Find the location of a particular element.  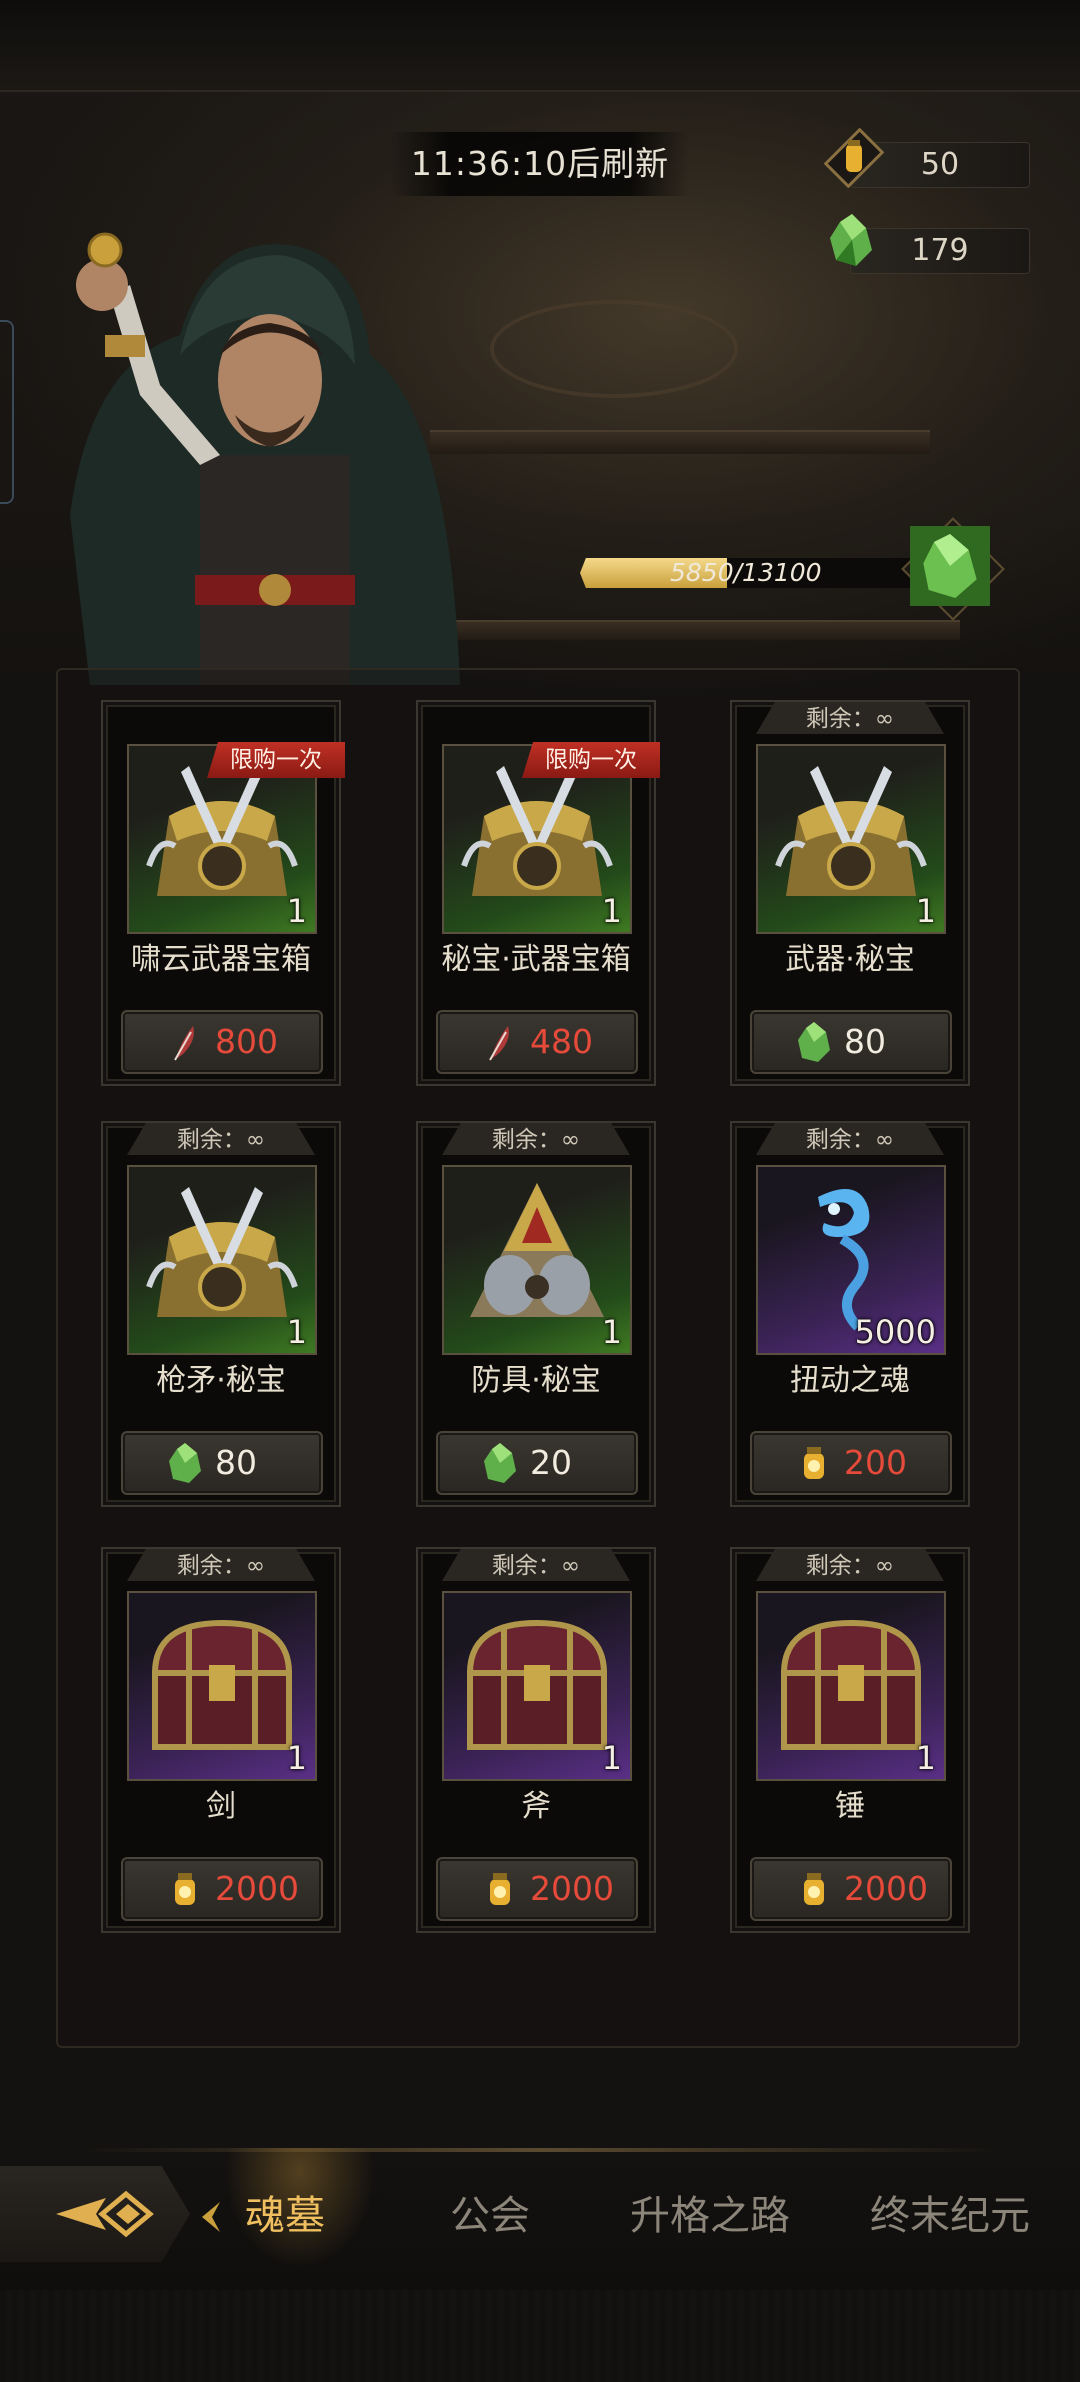

footer-decor is located at coordinates (540, 2336).